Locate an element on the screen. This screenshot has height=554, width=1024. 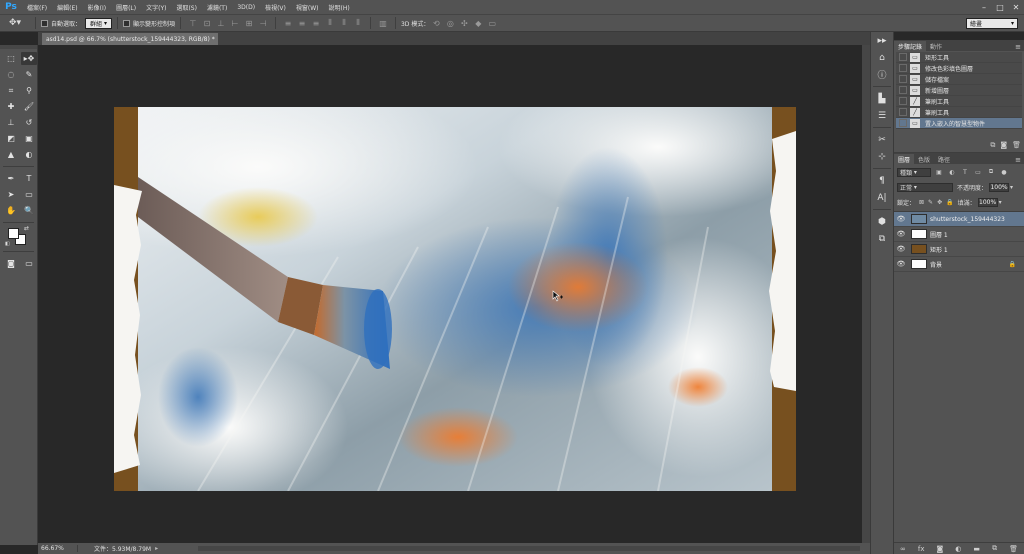
move-tool-icon: ▸✥ is located at coordinates (29, 58).